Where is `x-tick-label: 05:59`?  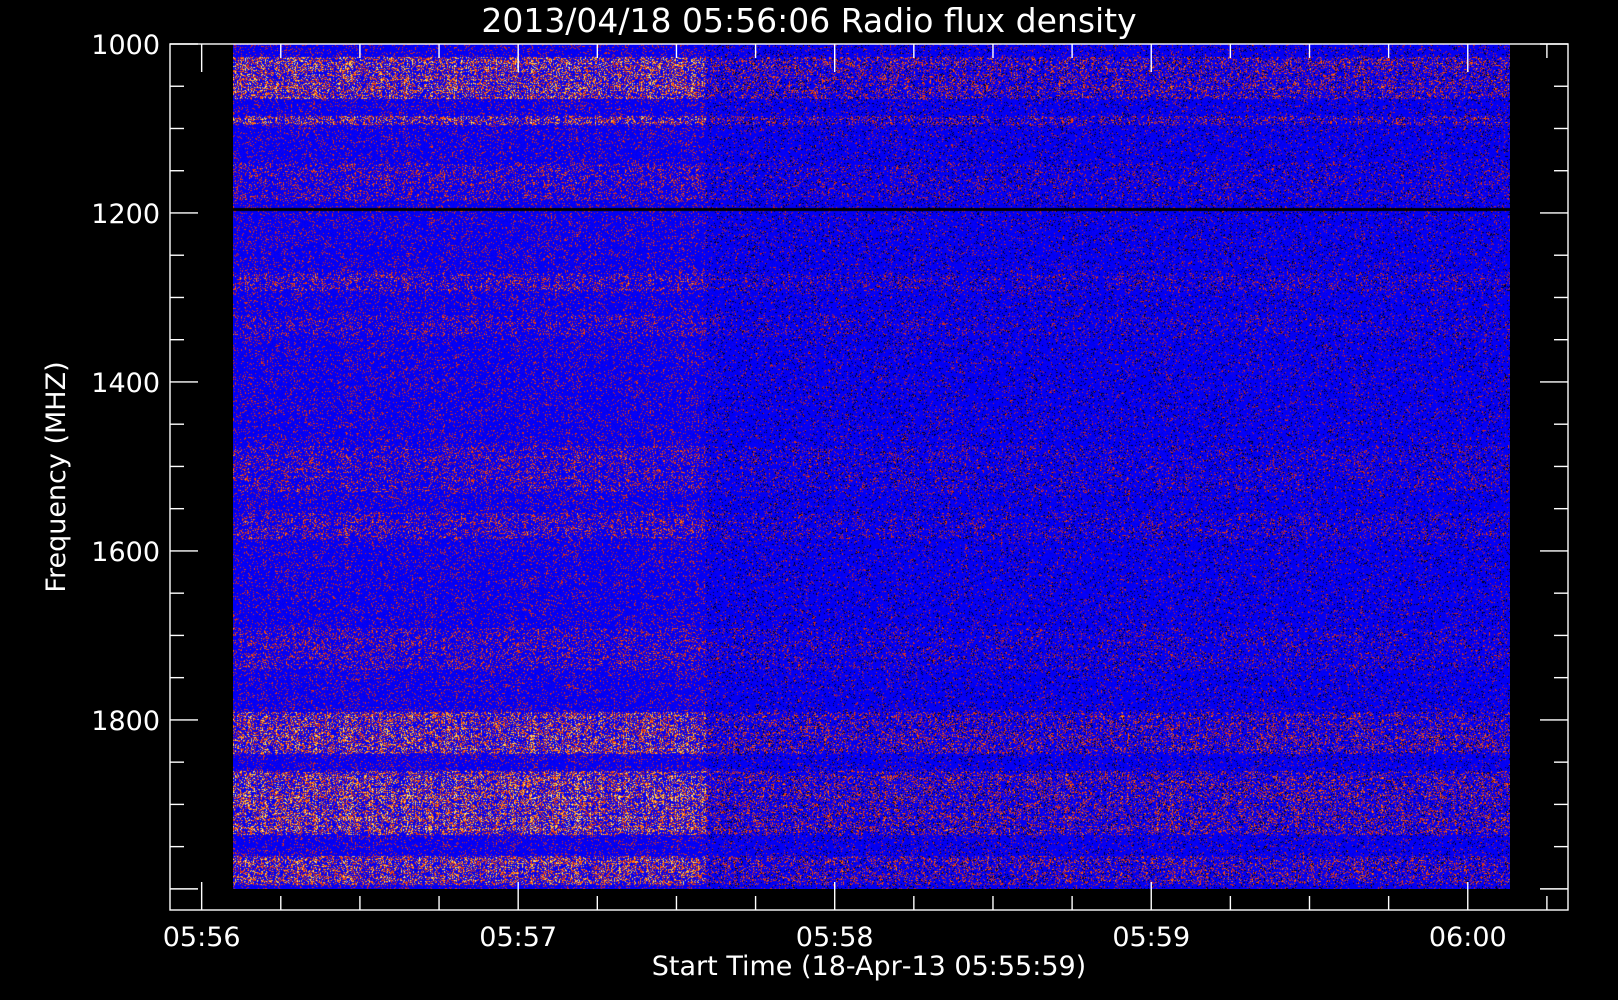 x-tick-label: 05:59 is located at coordinates (1151, 937).